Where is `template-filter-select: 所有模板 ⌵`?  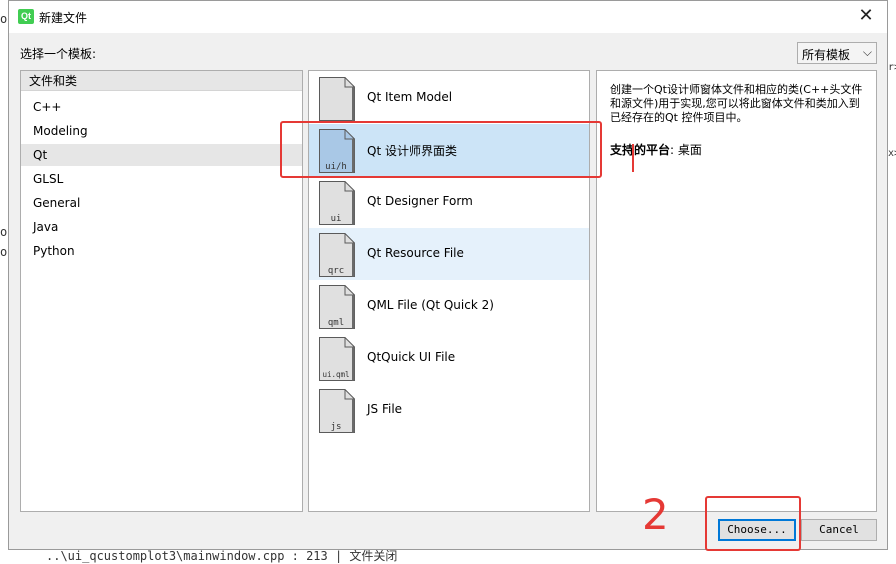
template-filter-select: 所有模板 ⌵ is located at coordinates (837, 53).